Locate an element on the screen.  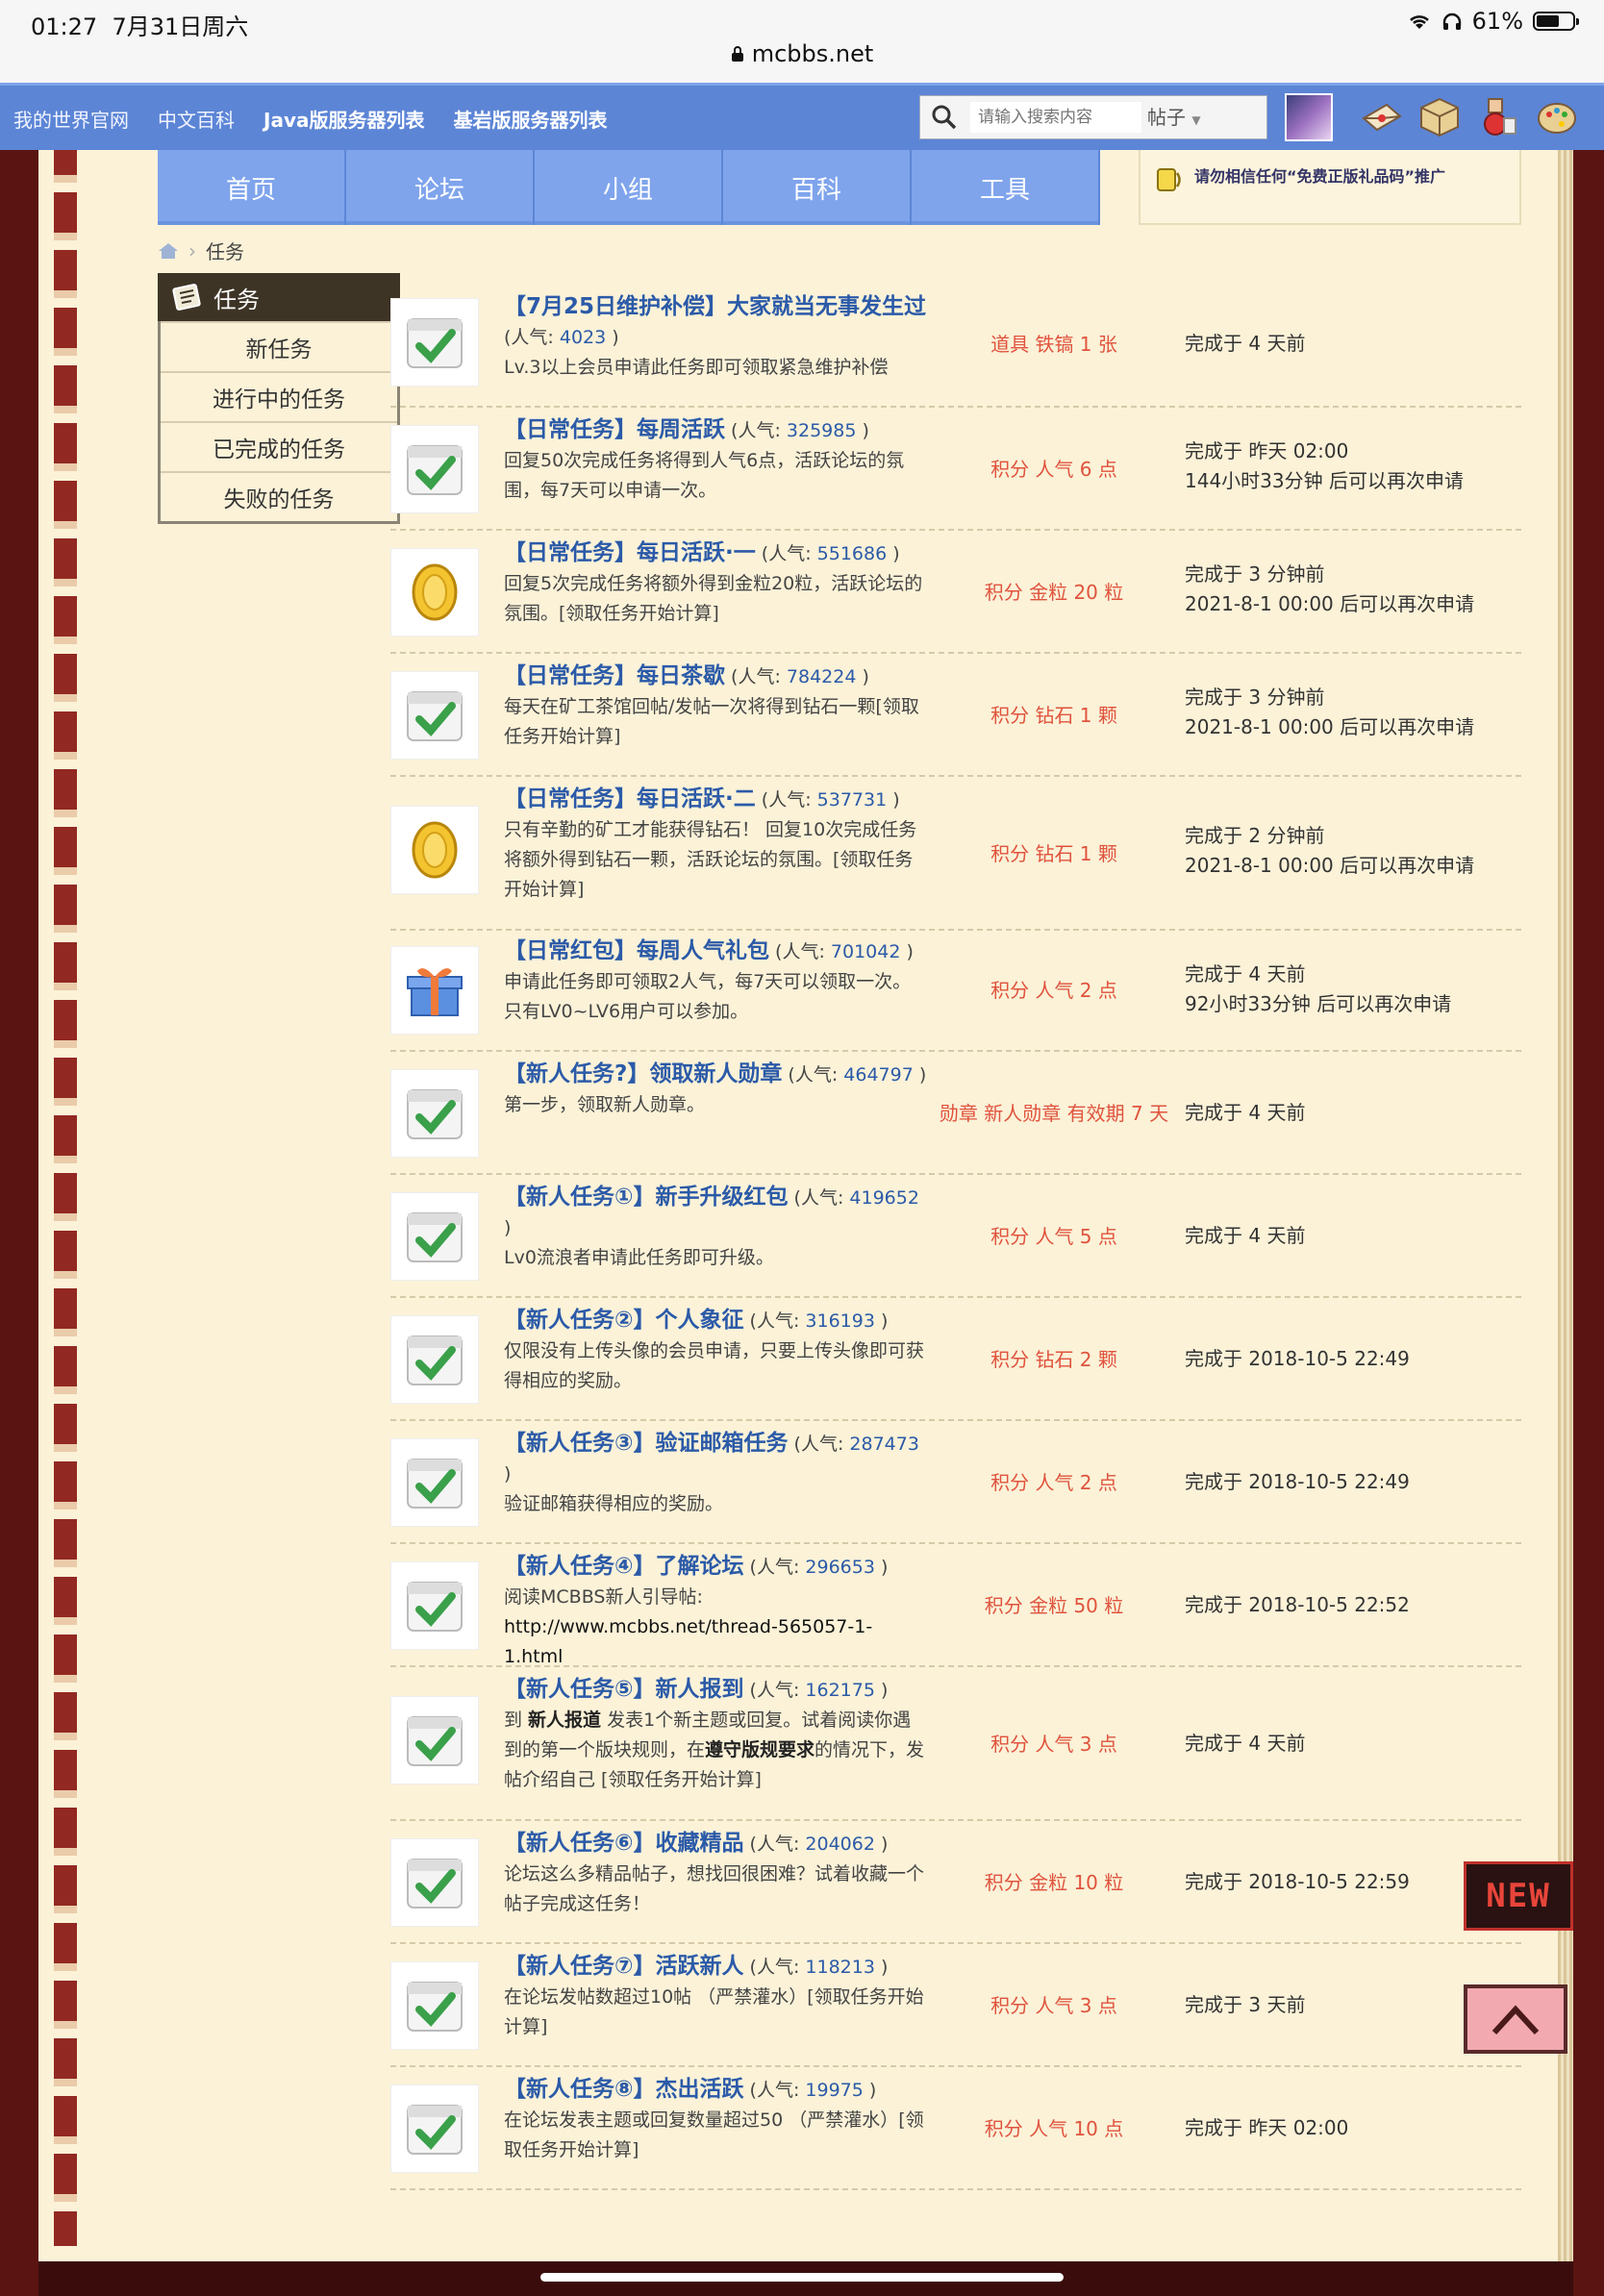
wifi-icon is located at coordinates (1419, 22).